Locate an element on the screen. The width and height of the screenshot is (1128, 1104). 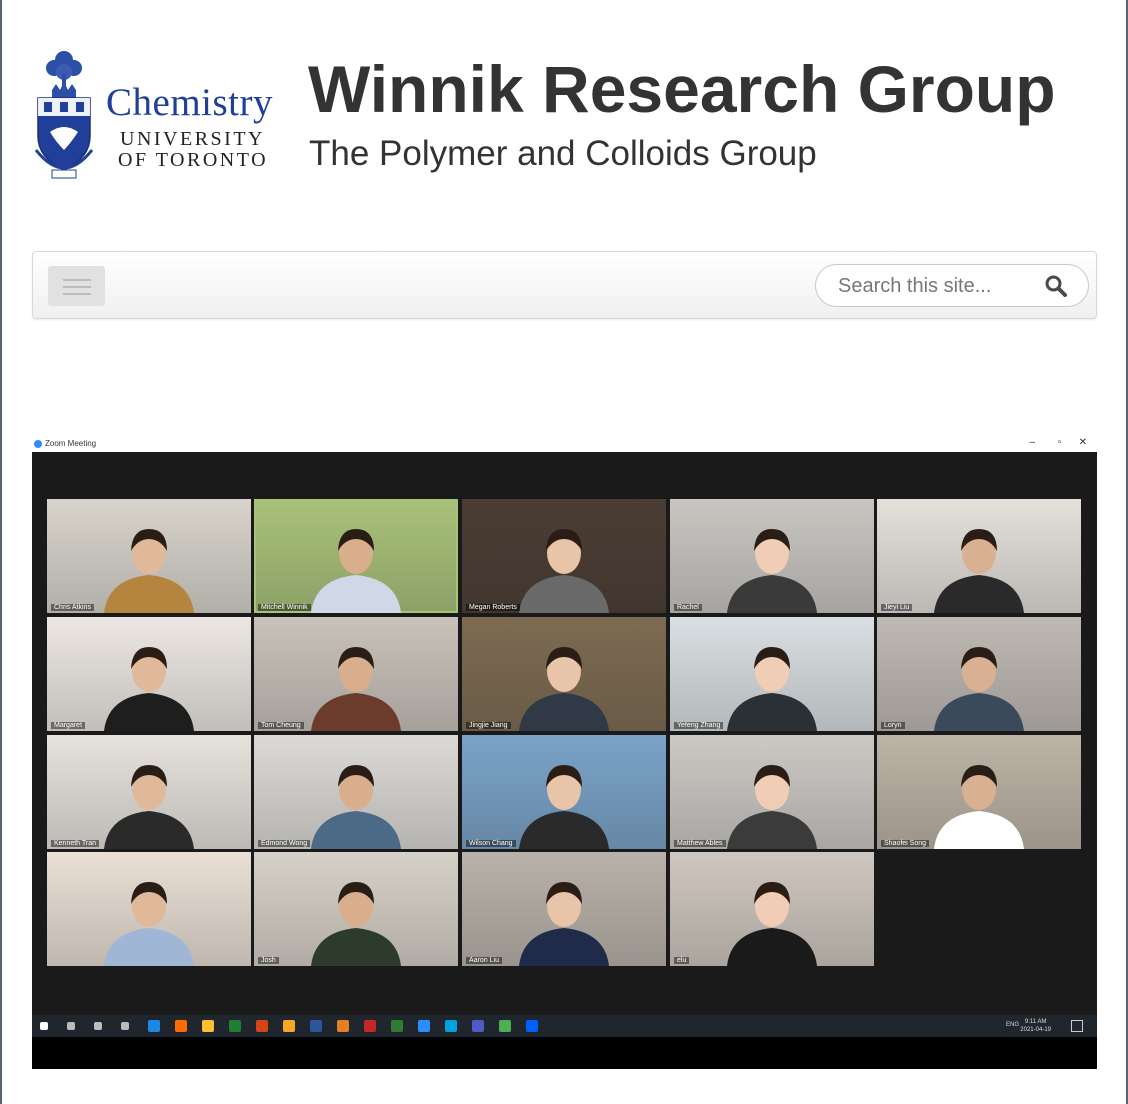
zoom-window-title: Zoom Meeting is located at coordinates (71, 443).